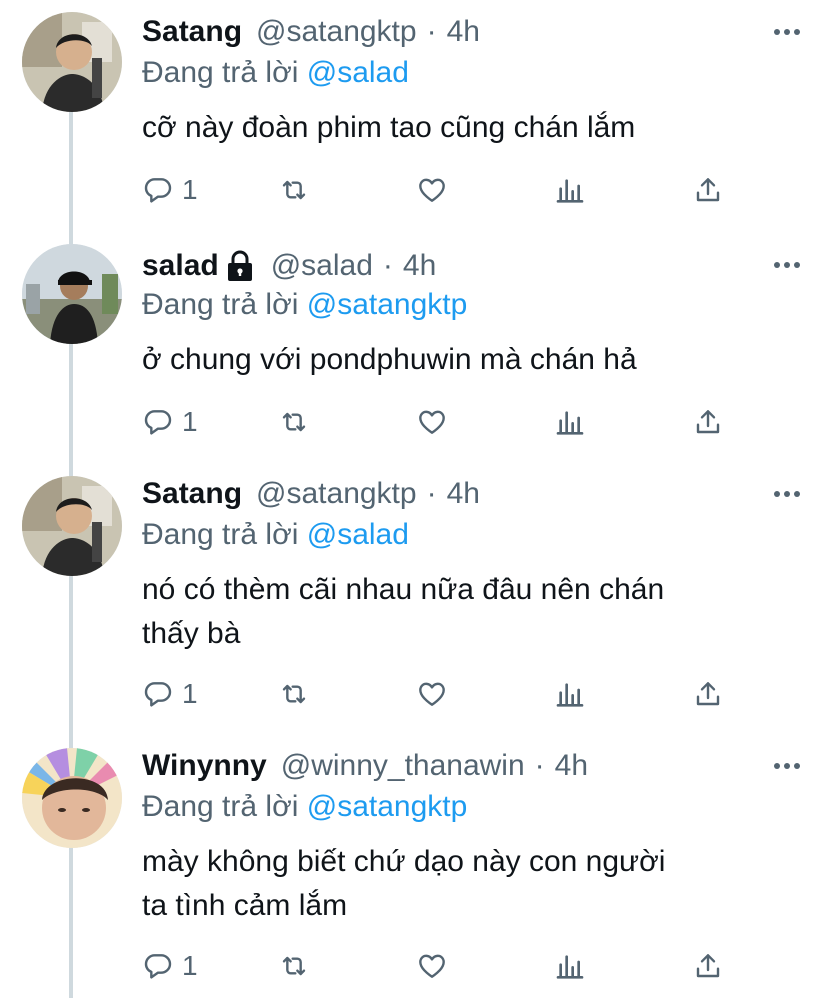  I want to click on display-name: Winynny, so click(204, 766).